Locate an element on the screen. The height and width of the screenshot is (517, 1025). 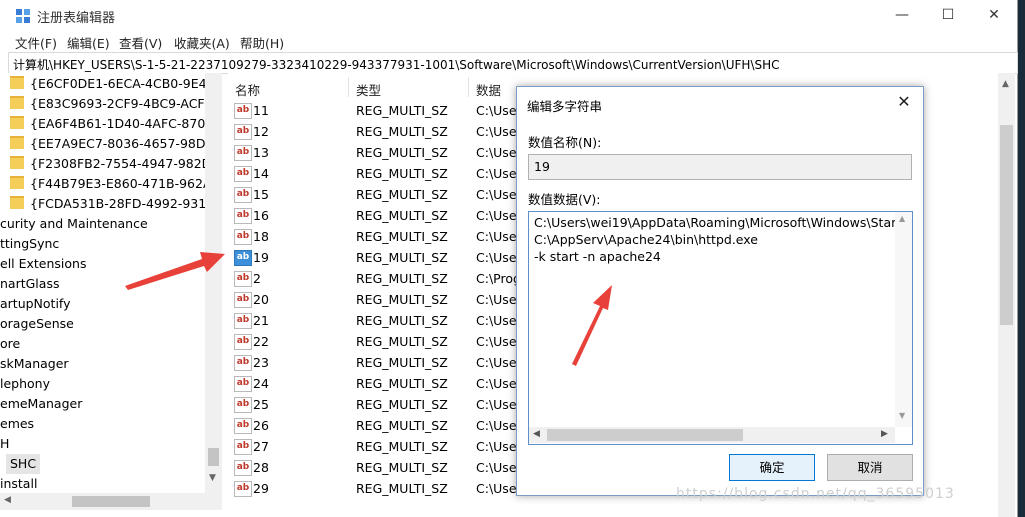
tree-item-label: emeManager is located at coordinates (41, 403).